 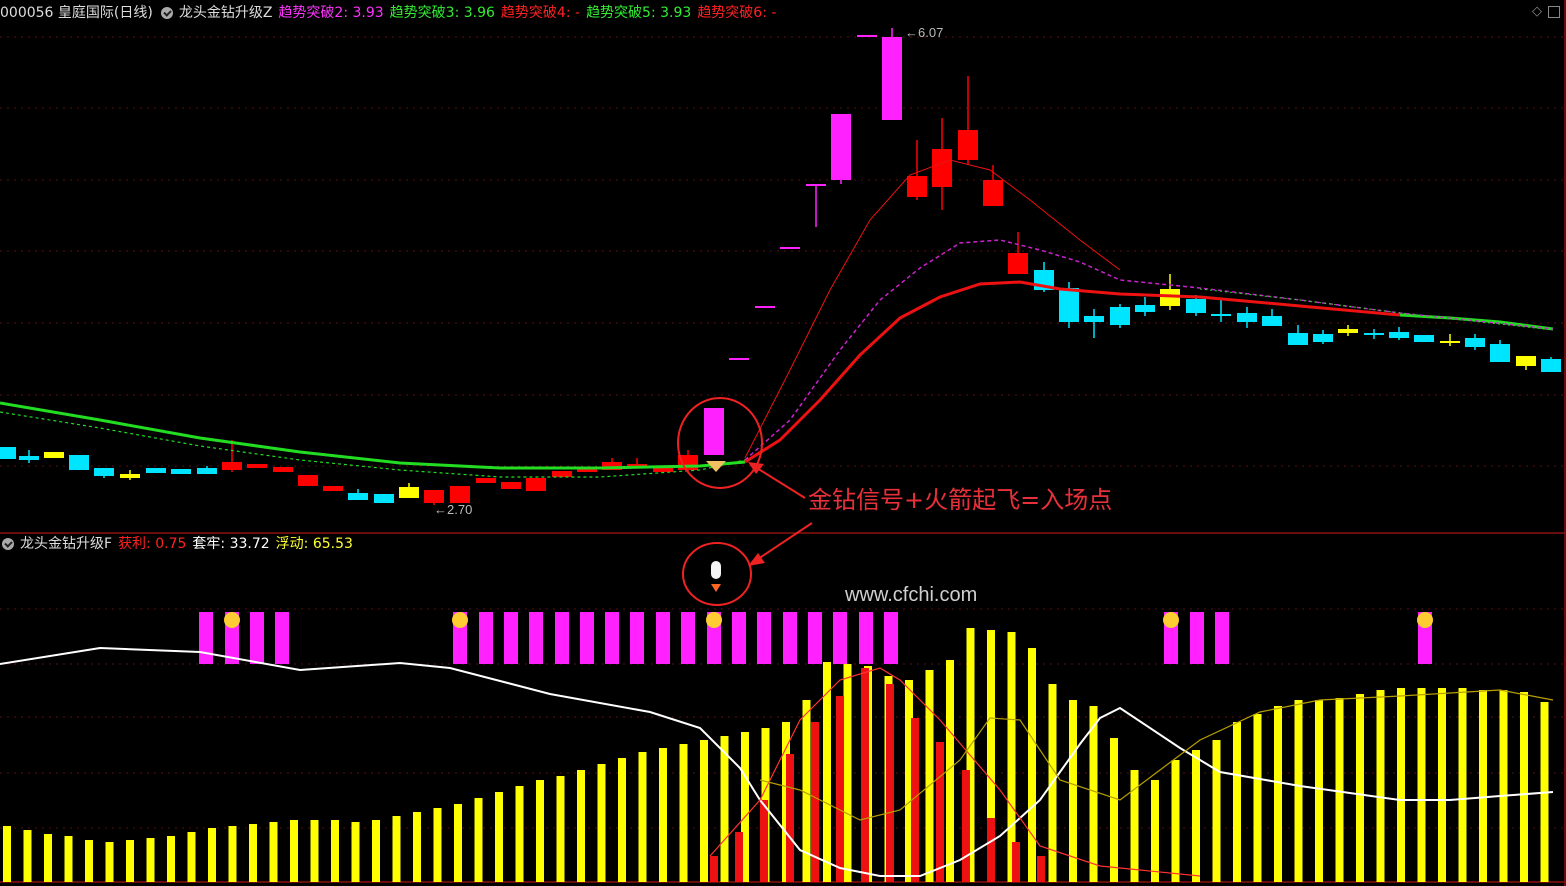 I want to click on sub-indicator-item: 套牢: 33.72, so click(x=231, y=544).